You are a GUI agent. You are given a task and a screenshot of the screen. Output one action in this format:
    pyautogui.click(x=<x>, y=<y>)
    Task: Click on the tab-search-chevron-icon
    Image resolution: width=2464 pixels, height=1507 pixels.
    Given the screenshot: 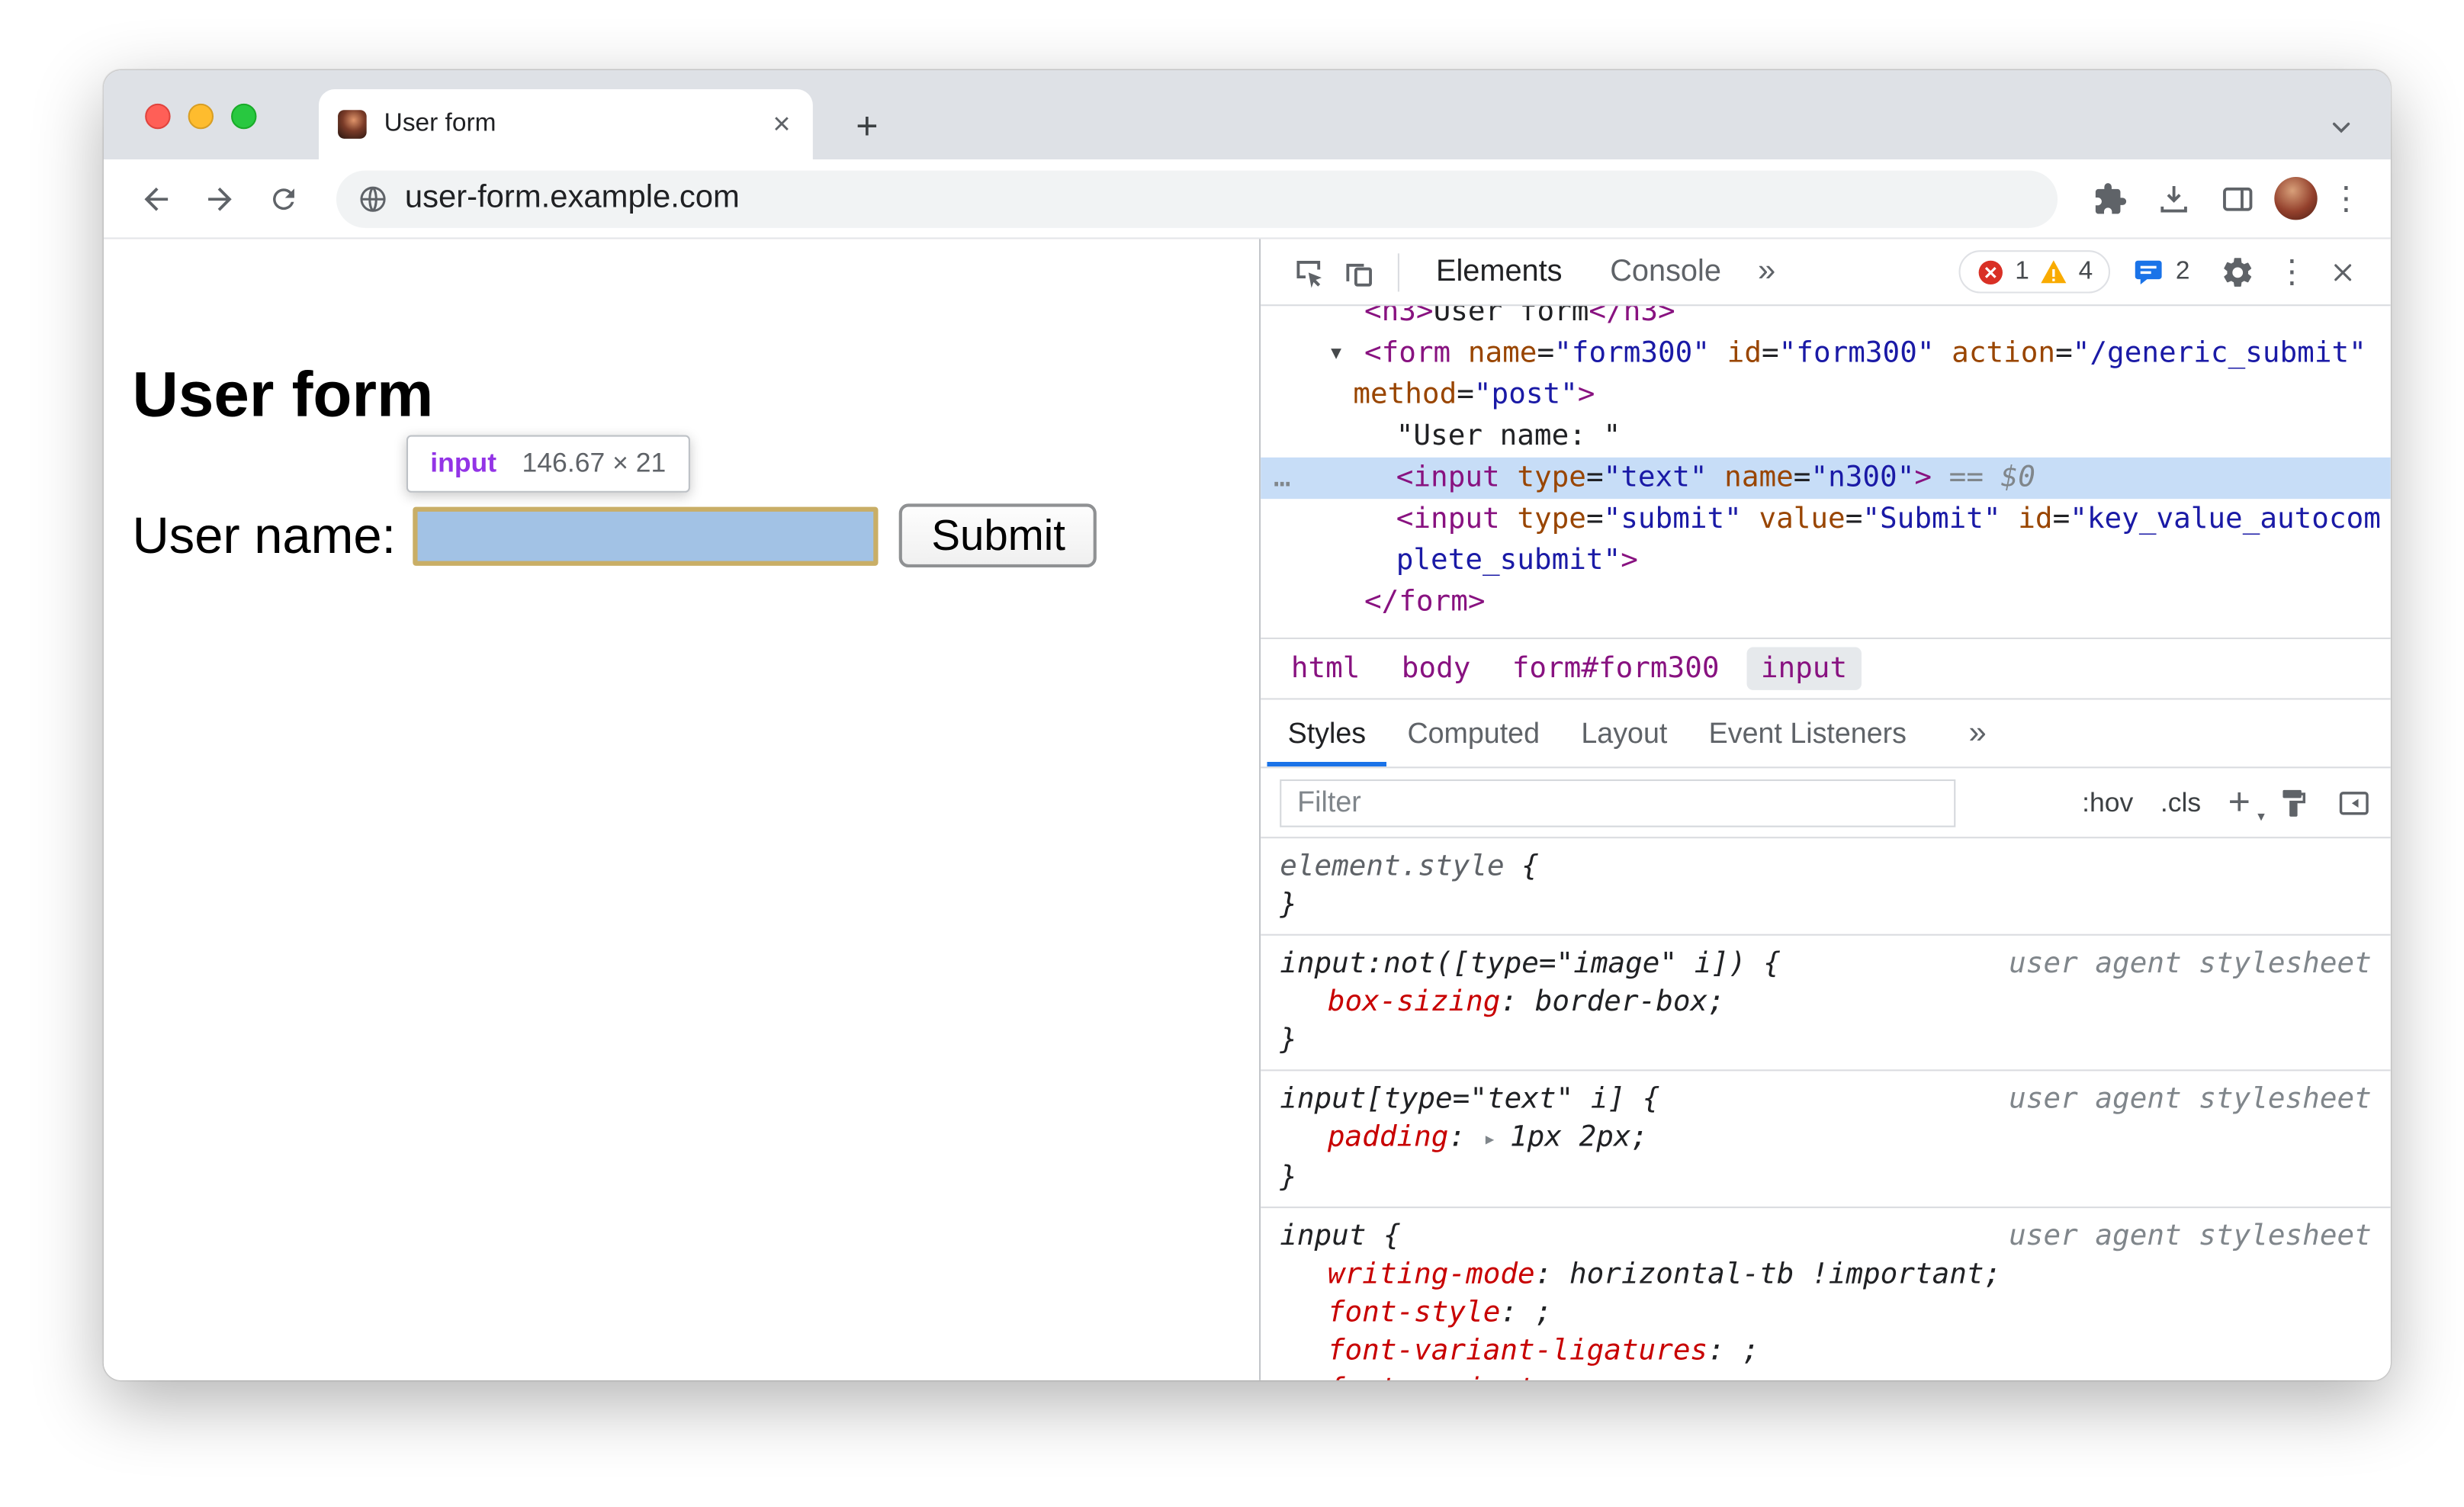 What is the action you would take?
    pyautogui.click(x=2341, y=127)
    